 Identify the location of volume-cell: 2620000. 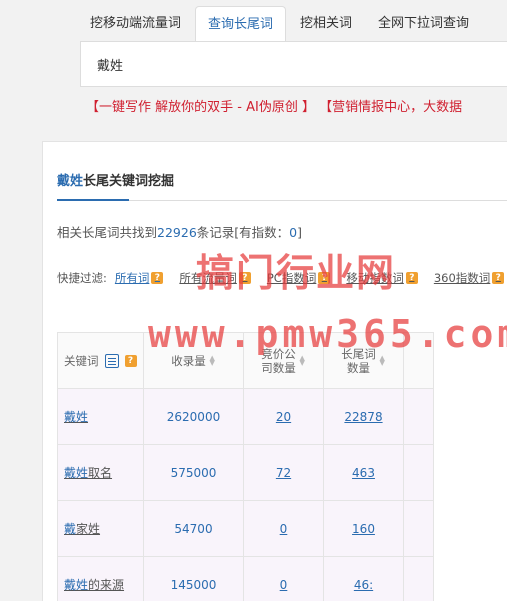
(193, 416).